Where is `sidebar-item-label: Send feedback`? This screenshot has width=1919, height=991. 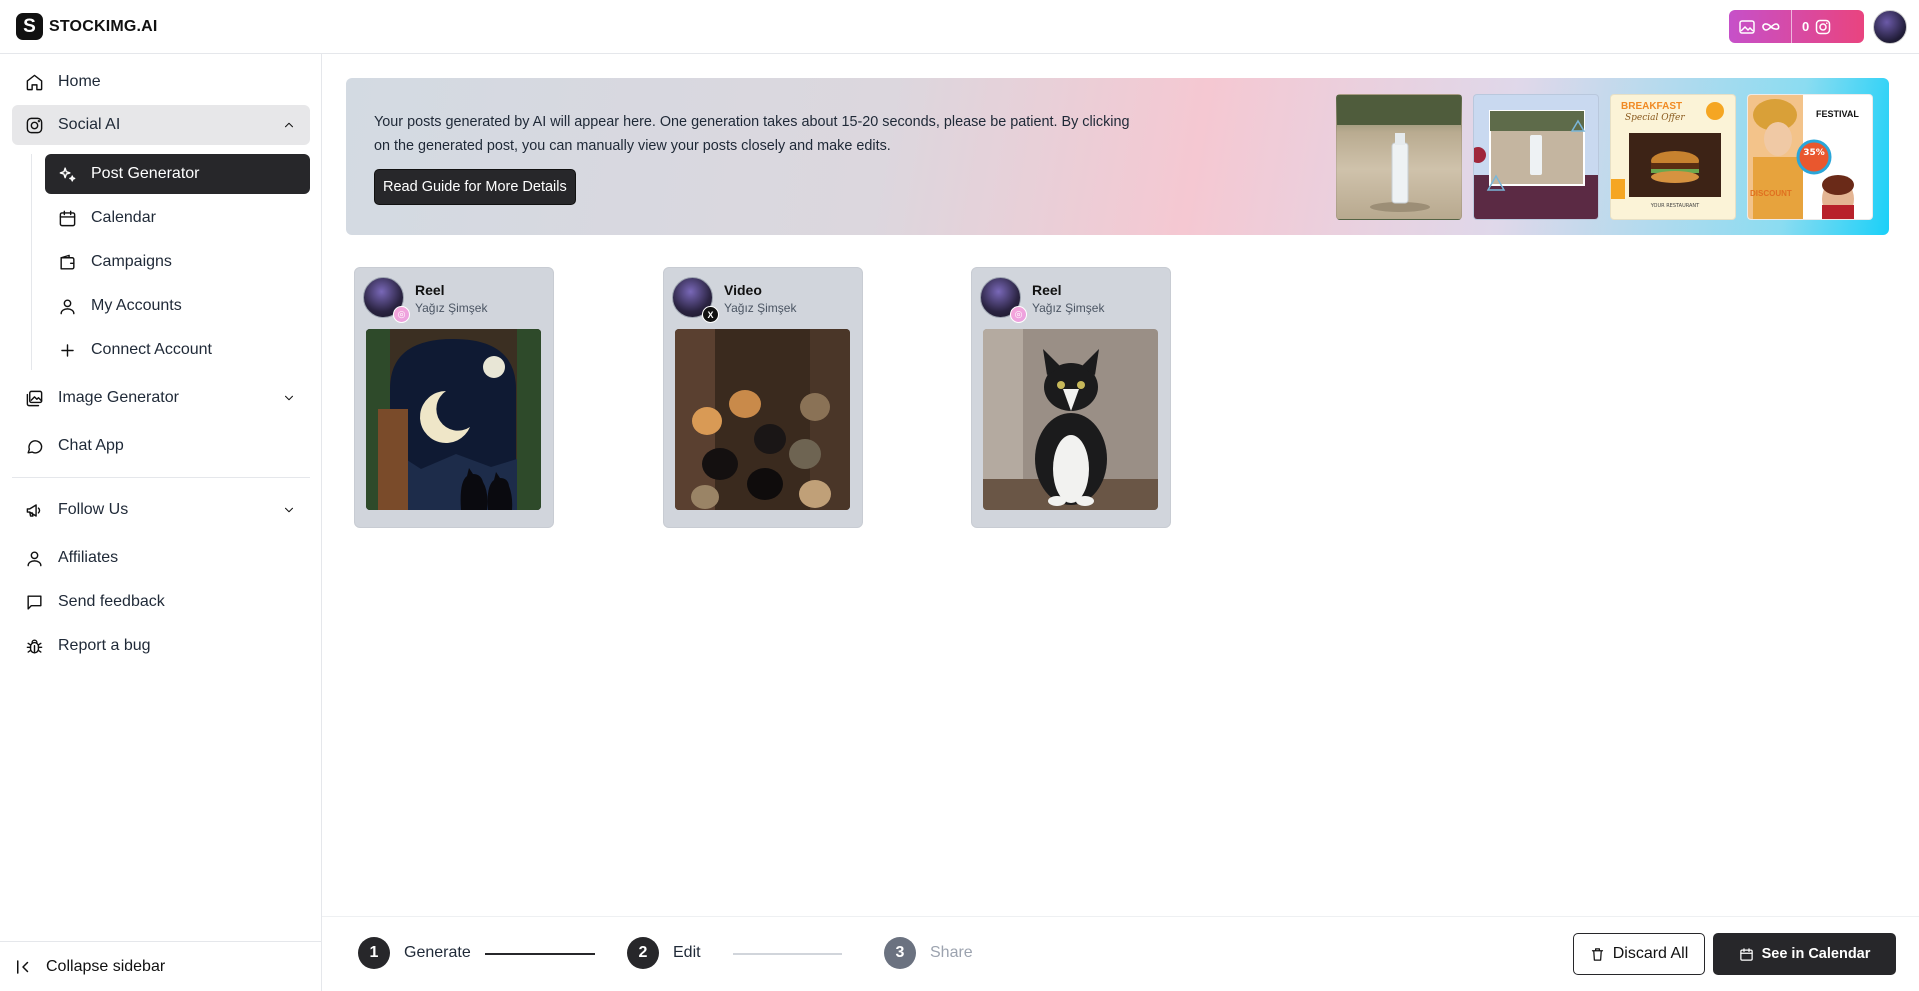
sidebar-item-label: Send feedback is located at coordinates (111, 601).